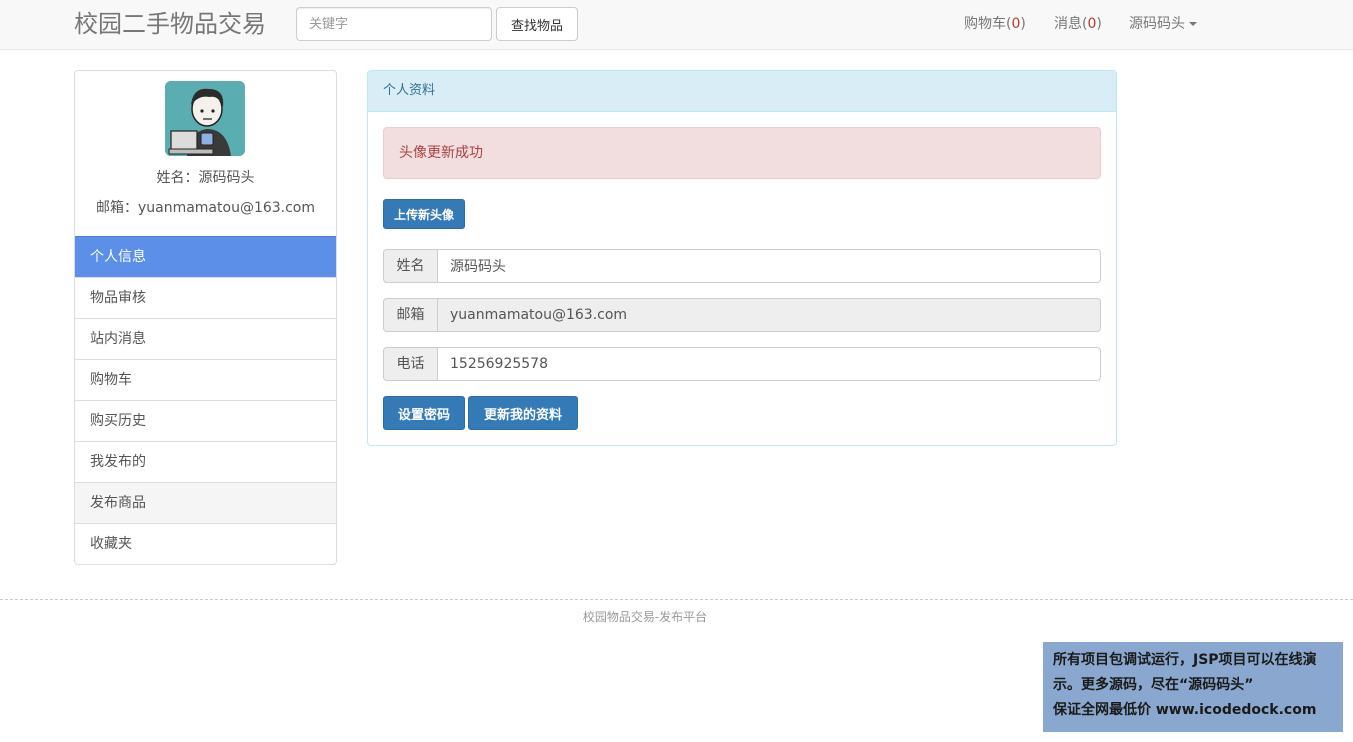  I want to click on name-input-group: 姓名, so click(742, 266).